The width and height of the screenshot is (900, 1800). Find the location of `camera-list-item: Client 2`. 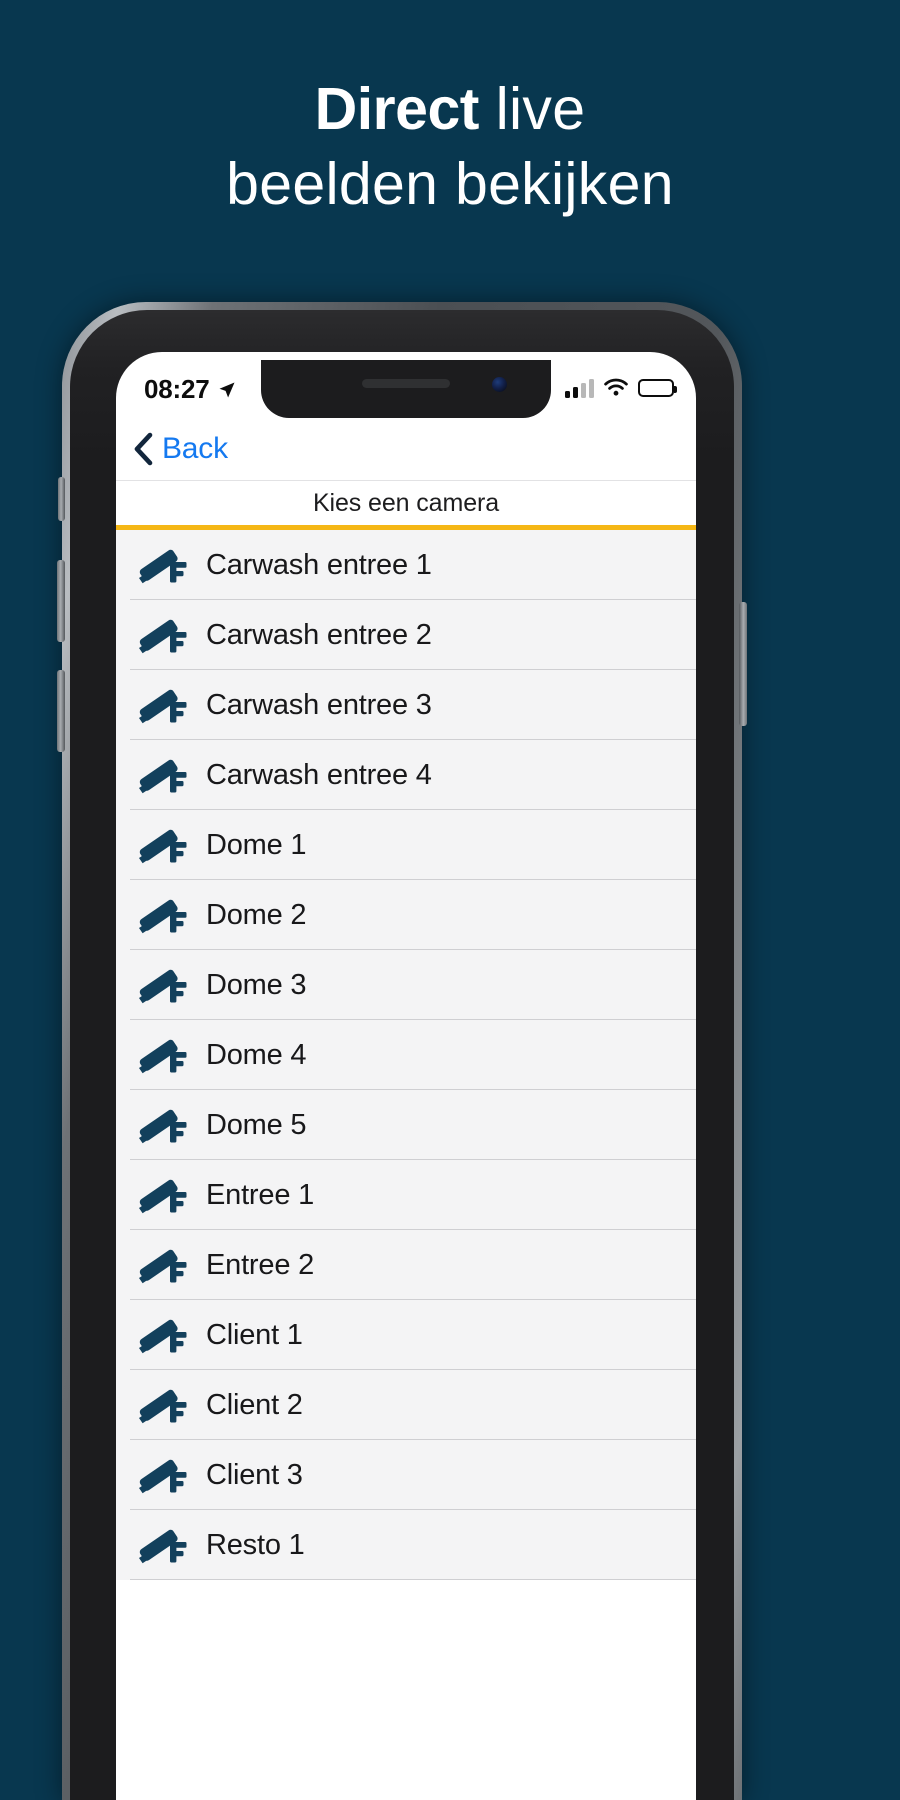

camera-list-item: Client 2 is located at coordinates (406, 1405).